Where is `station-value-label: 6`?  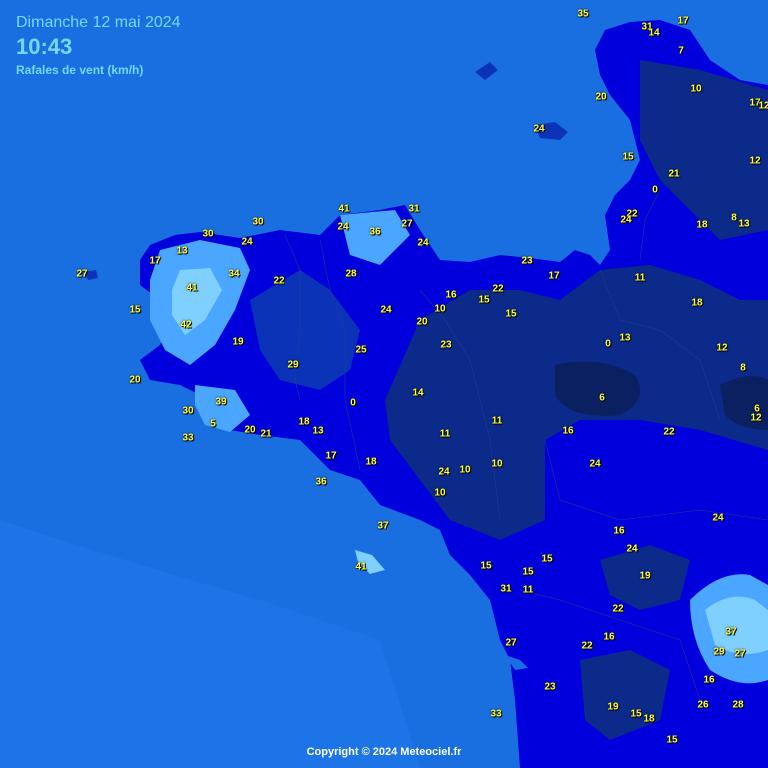
station-value-label: 6 is located at coordinates (602, 398).